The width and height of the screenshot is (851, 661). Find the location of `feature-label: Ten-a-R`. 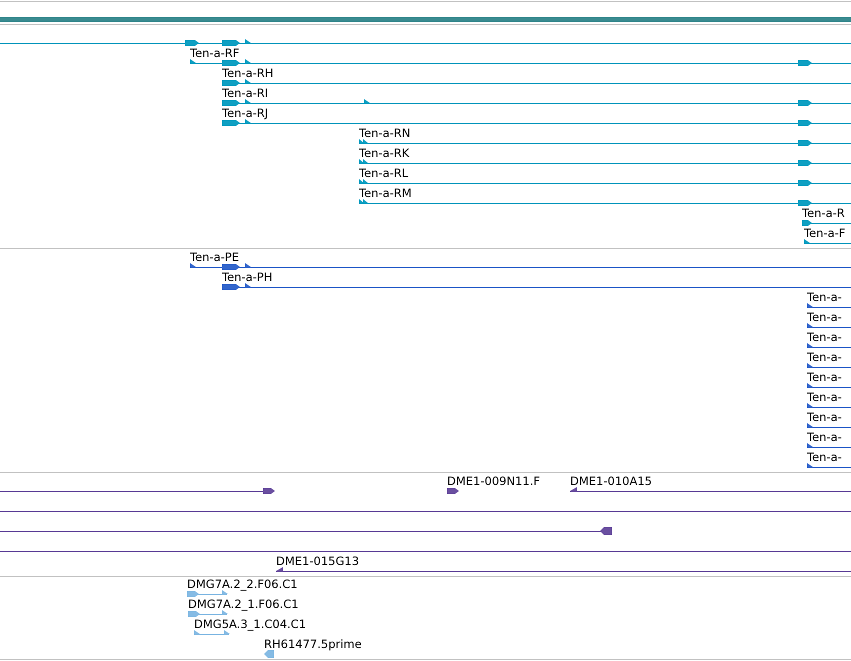

feature-label: Ten-a-R is located at coordinates (823, 213).